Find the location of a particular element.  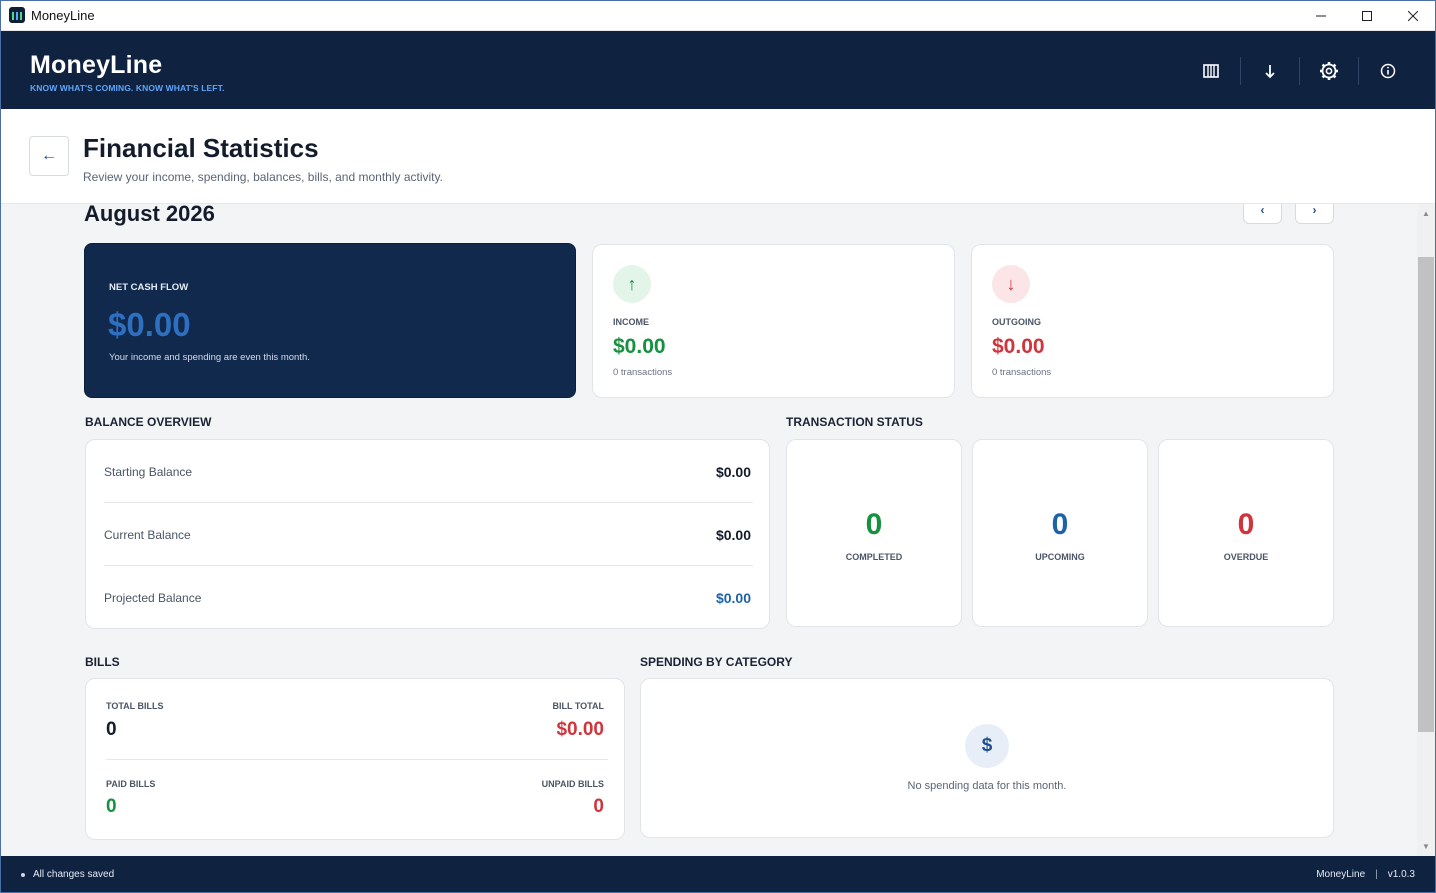

paid-bills-value: 0 is located at coordinates (111, 806).